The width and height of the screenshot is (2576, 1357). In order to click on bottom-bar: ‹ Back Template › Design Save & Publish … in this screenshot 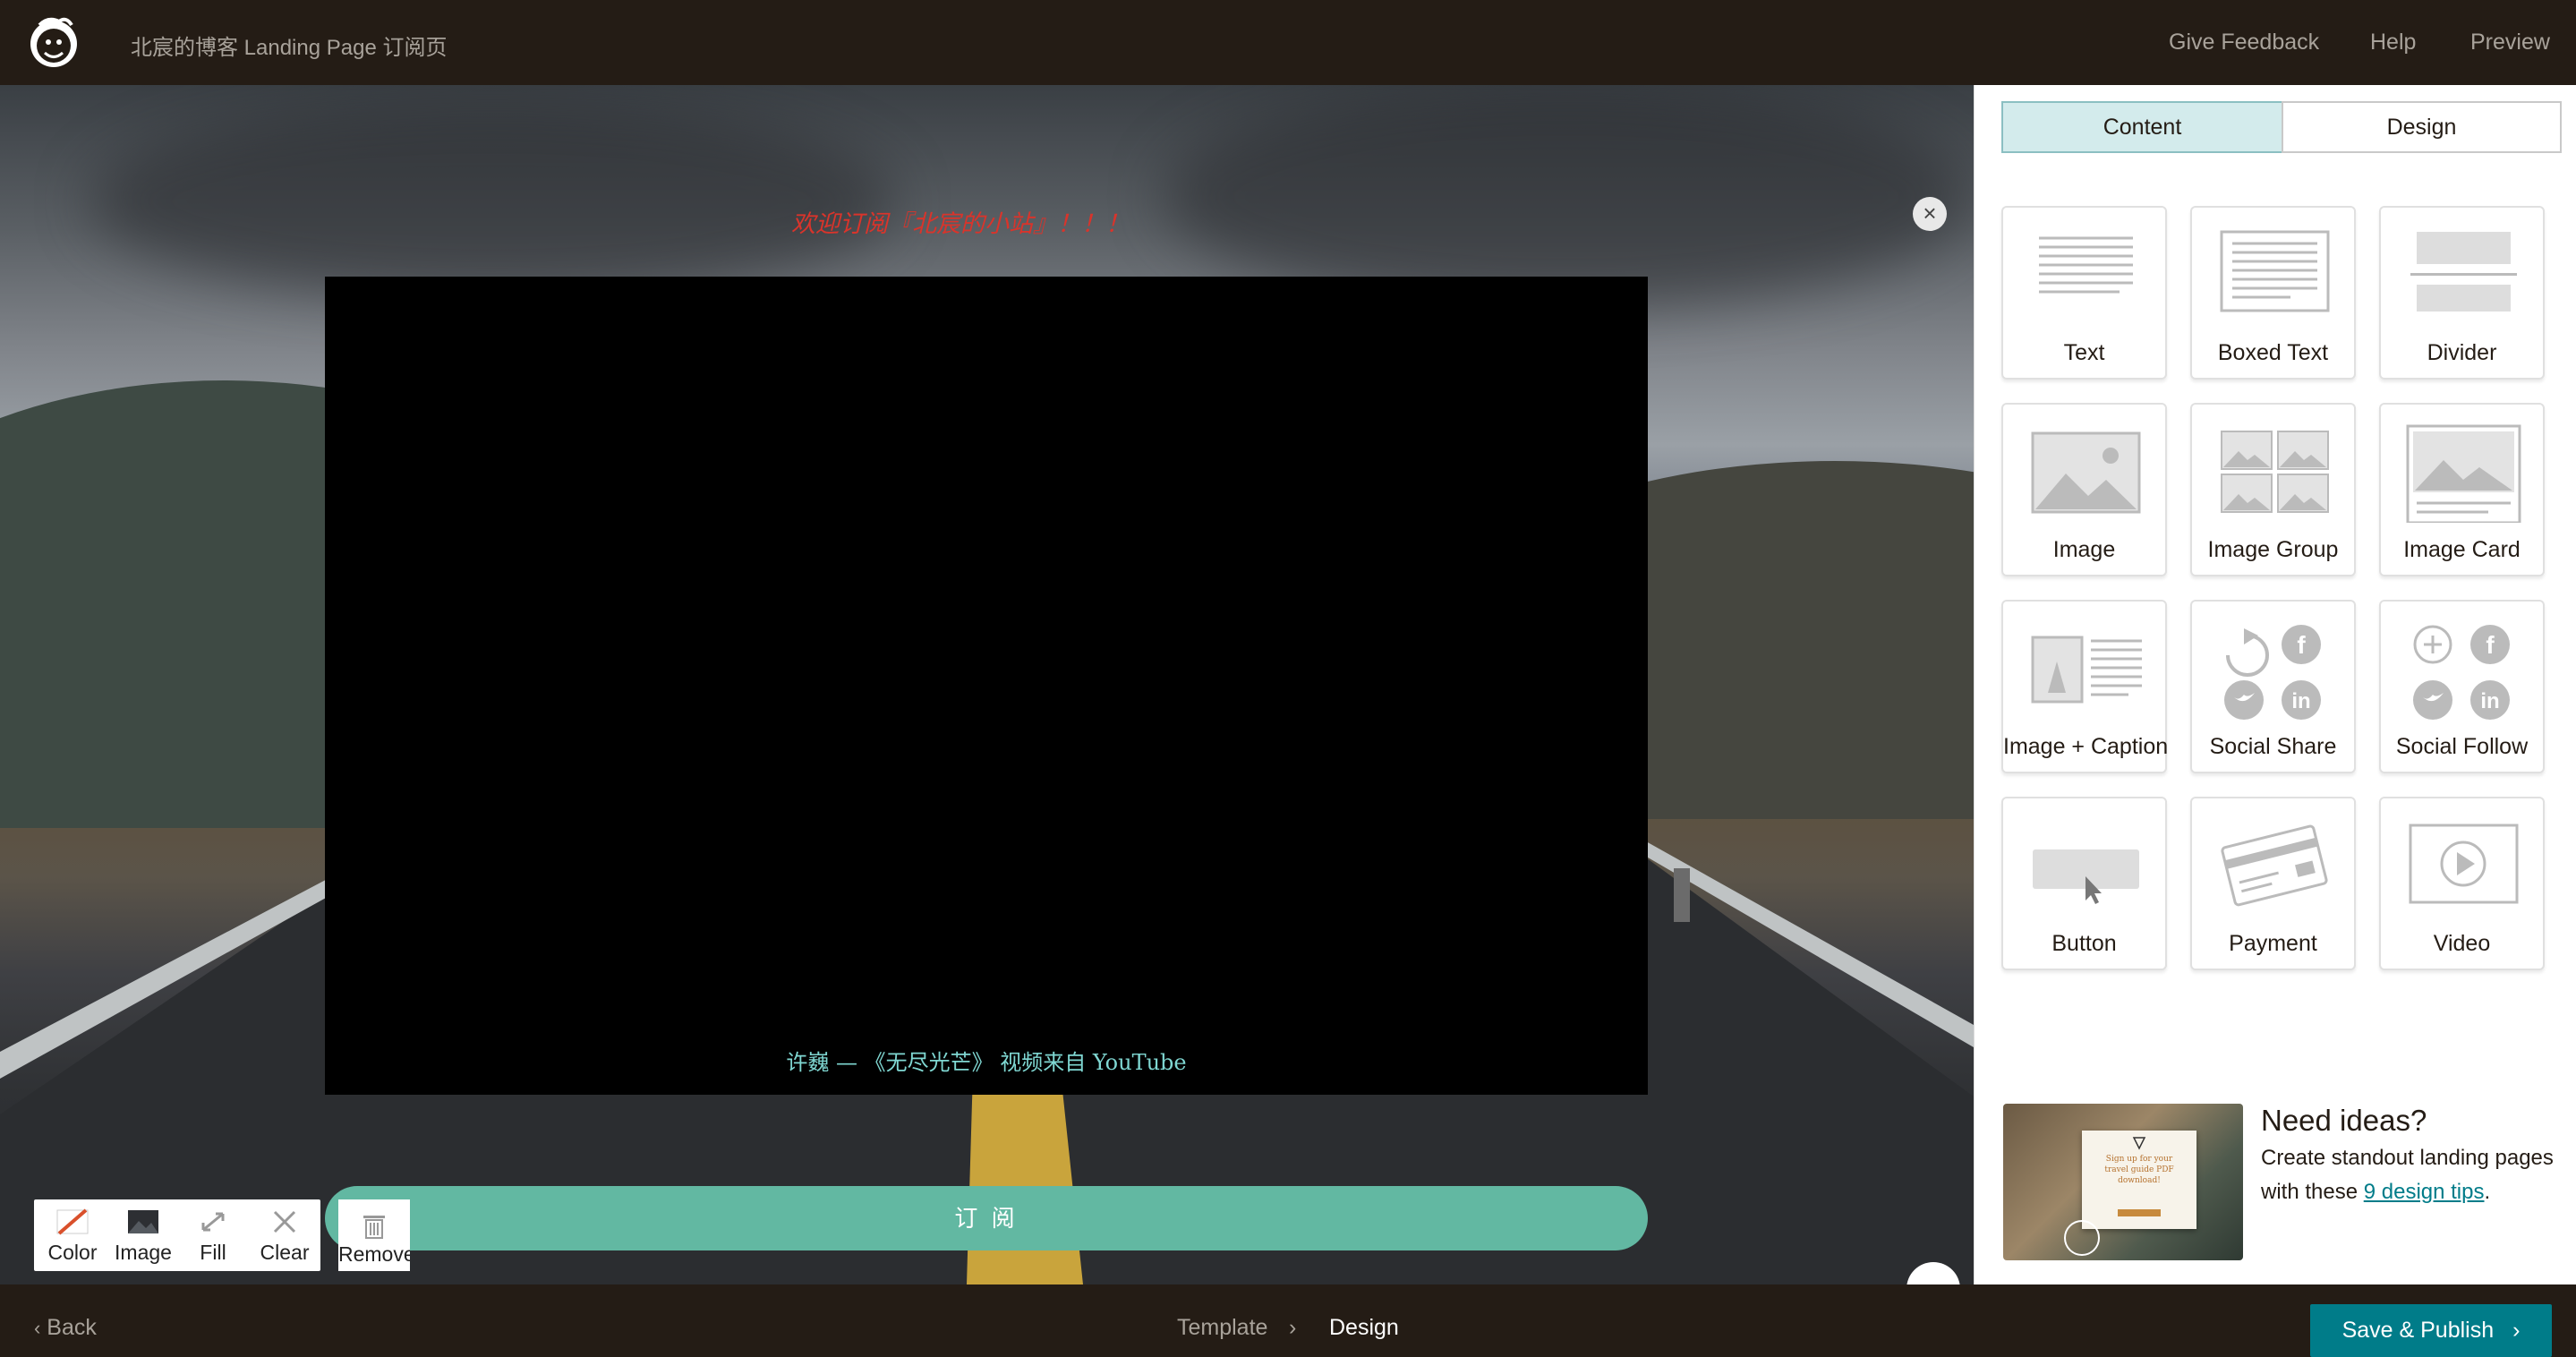, I will do `click(1288, 1321)`.